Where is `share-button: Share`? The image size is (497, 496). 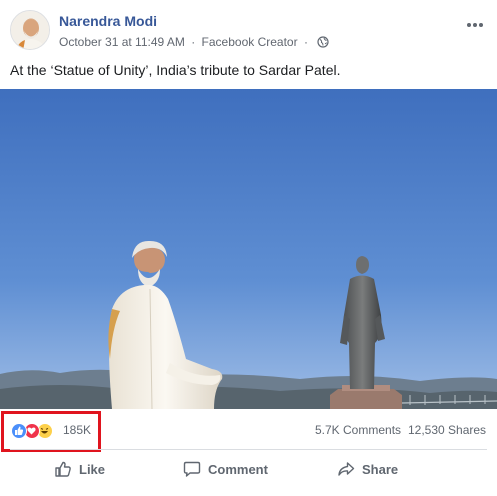
share-button: Share is located at coordinates (367, 469).